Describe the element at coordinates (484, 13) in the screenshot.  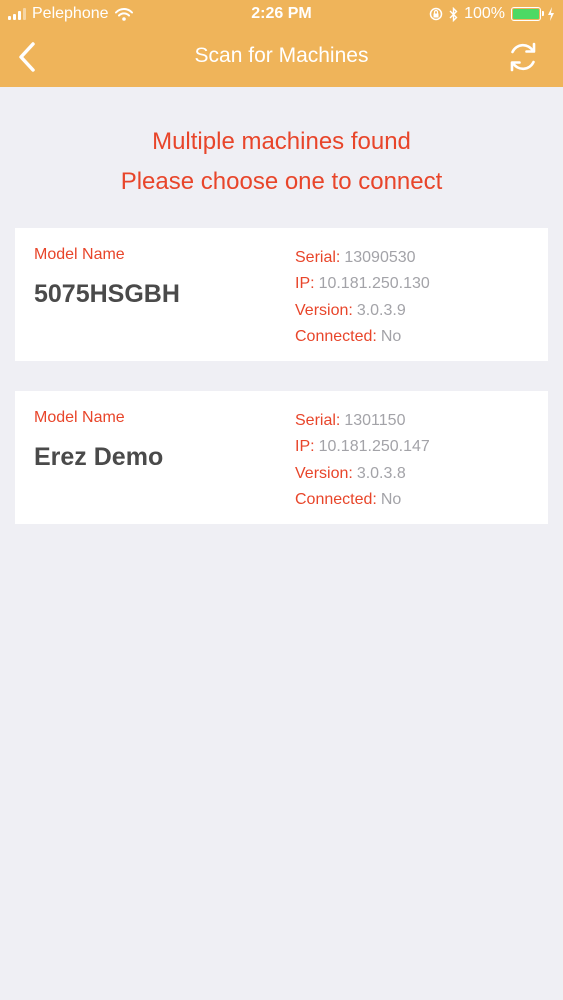
I see `battery-percent: 100%` at that location.